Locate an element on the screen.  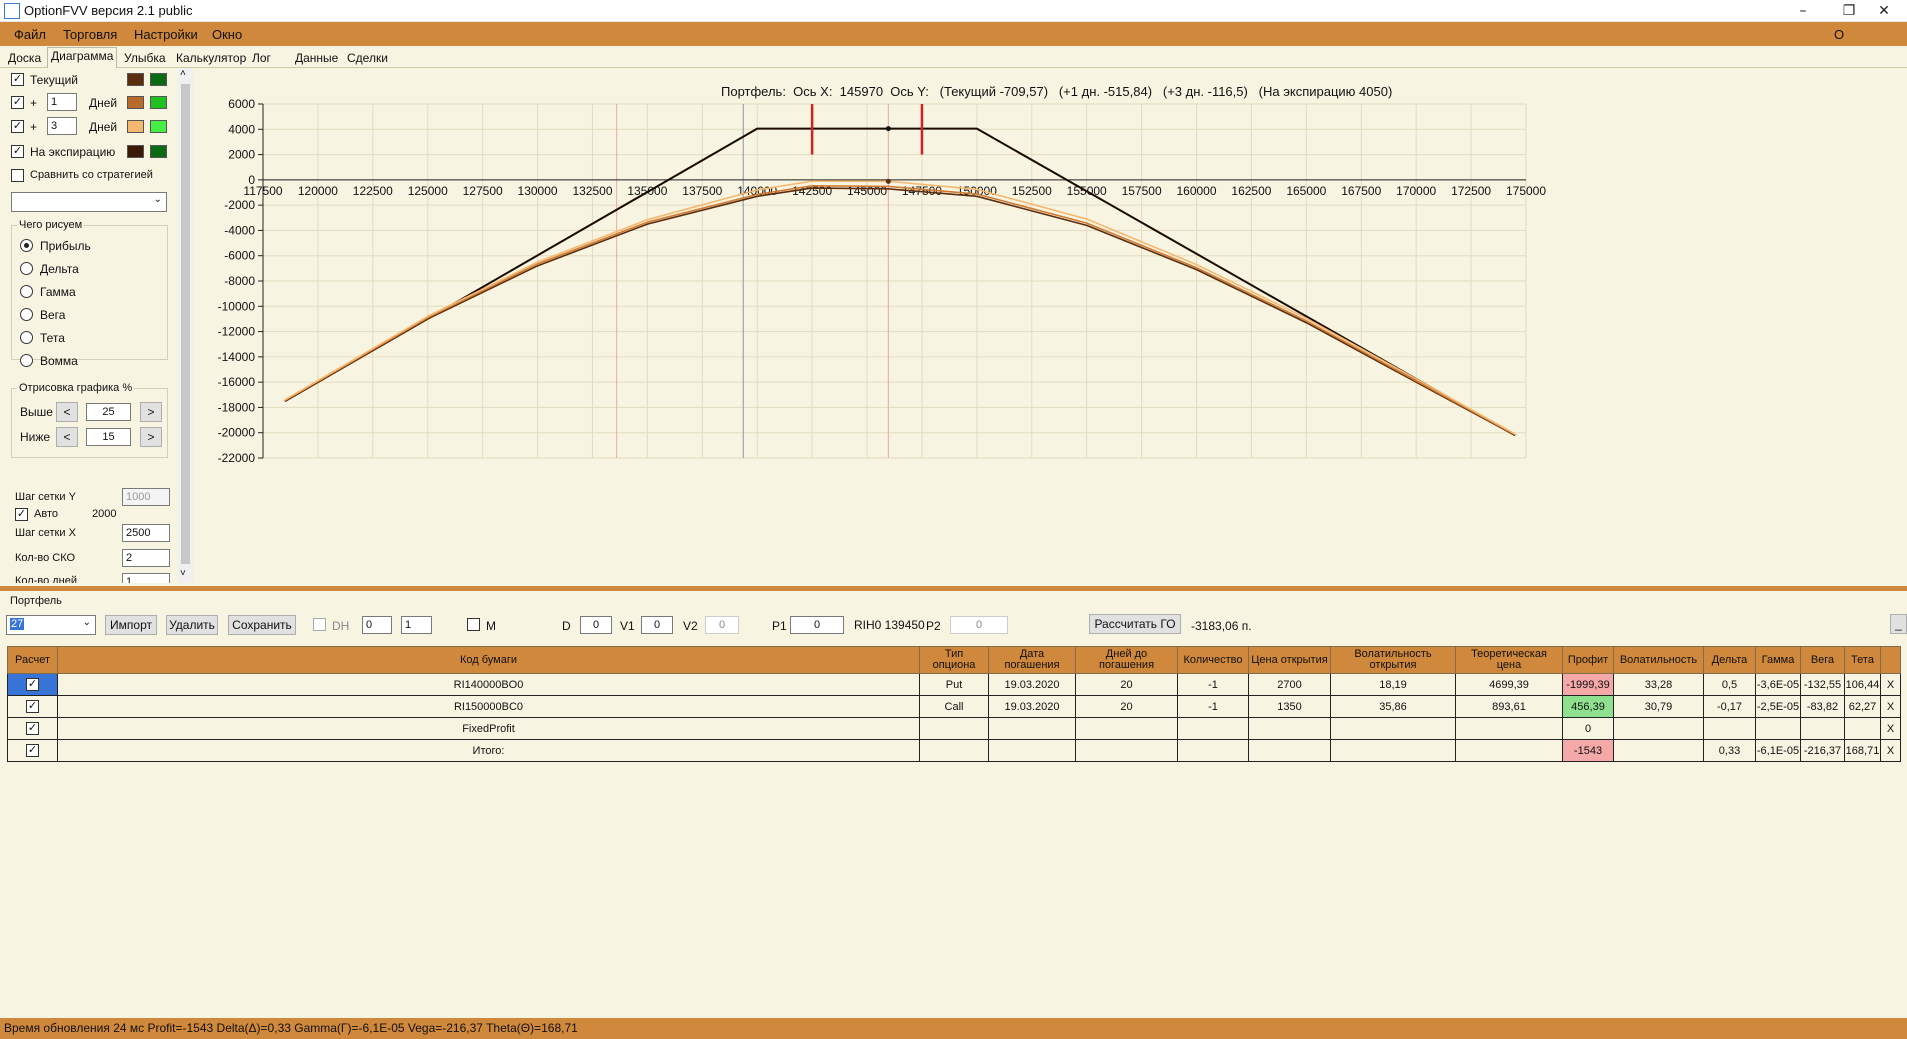
above-input: 25 is located at coordinates (108, 412).